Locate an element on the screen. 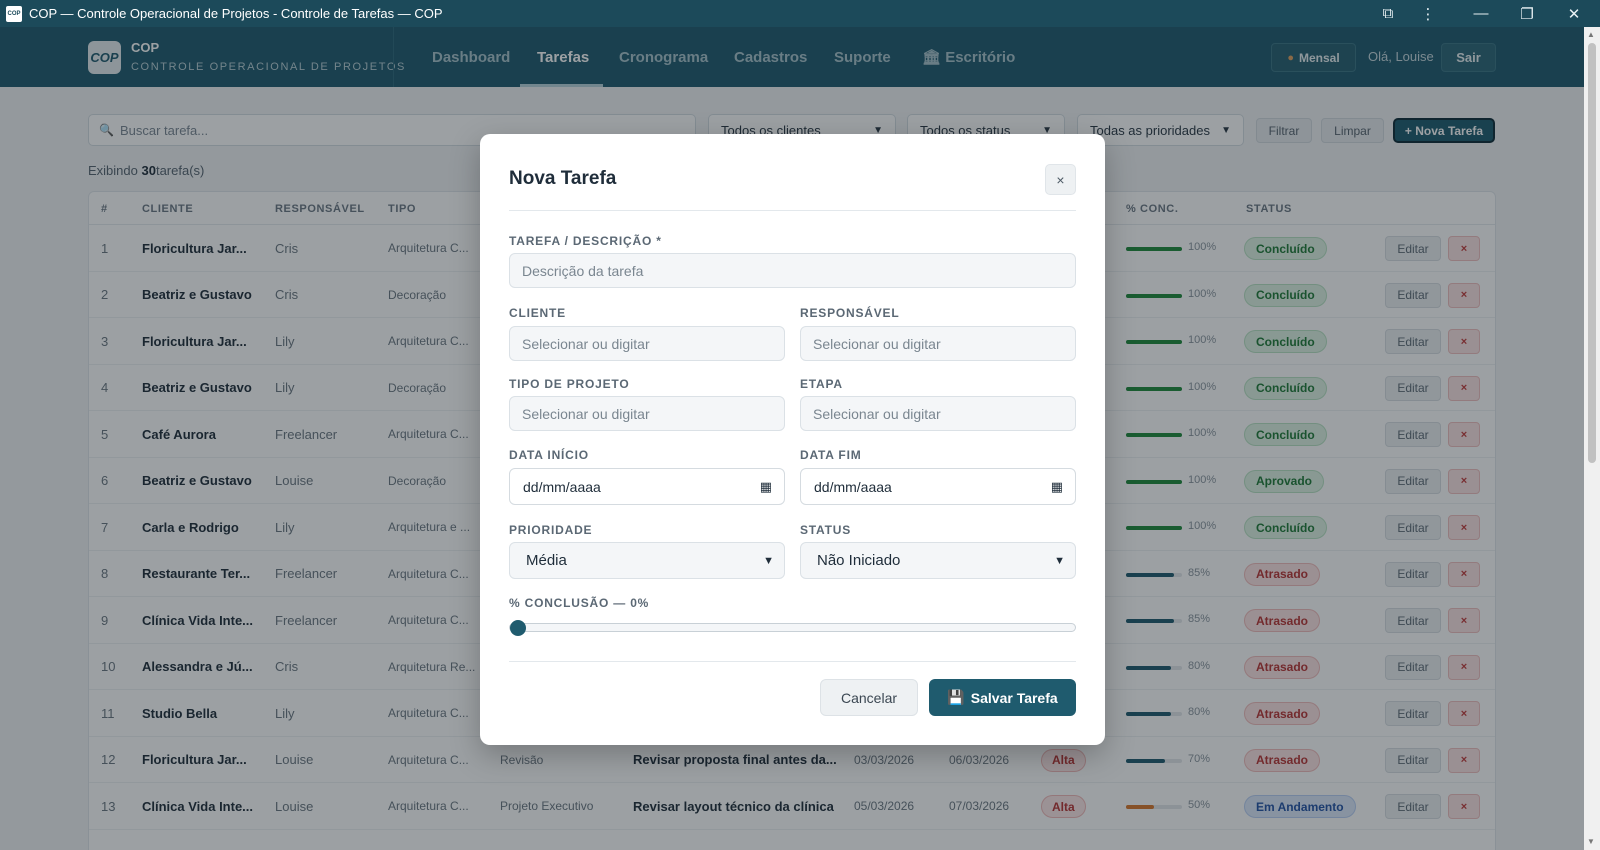 The height and width of the screenshot is (850, 1600). end-date-value: dd/mm/aaaa is located at coordinates (853, 486).